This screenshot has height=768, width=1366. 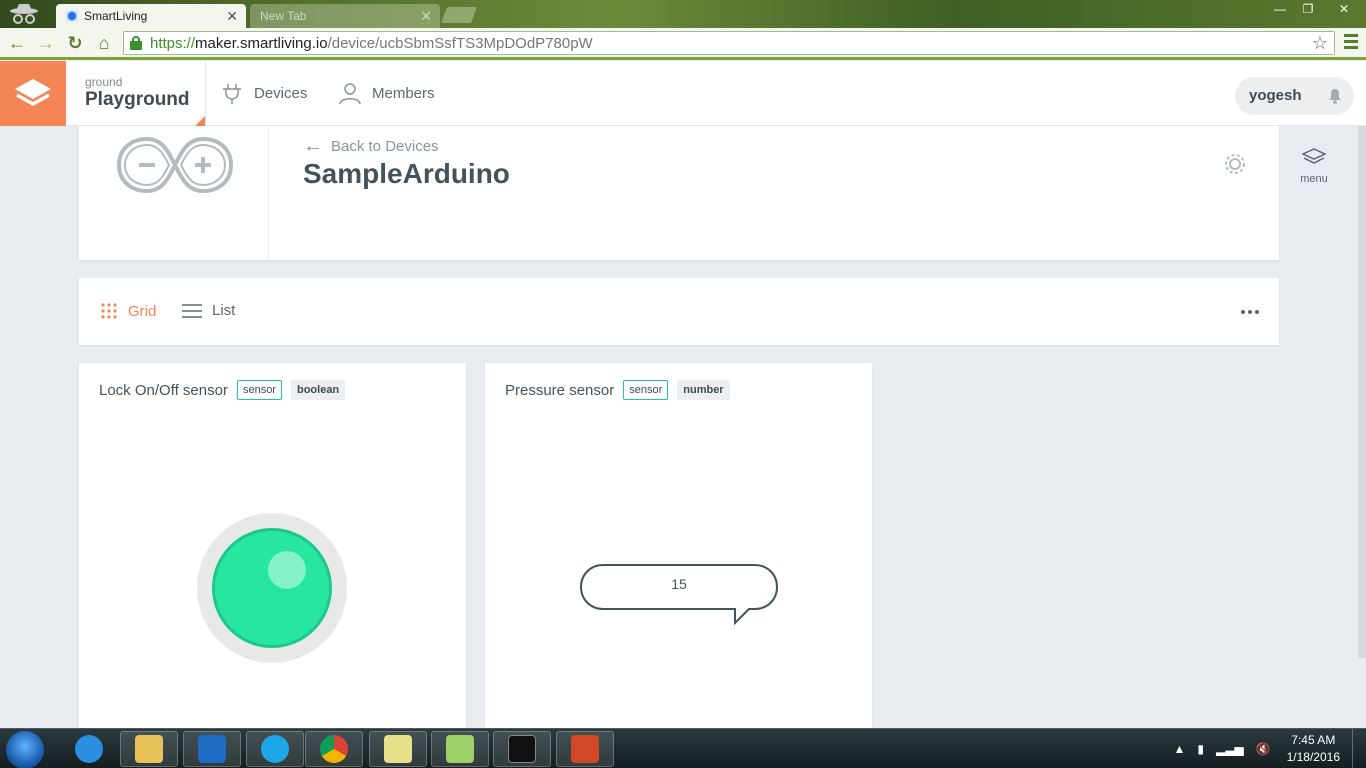 What do you see at coordinates (679, 311) in the screenshot?
I see `view-toggle-bar: Grid List` at bounding box center [679, 311].